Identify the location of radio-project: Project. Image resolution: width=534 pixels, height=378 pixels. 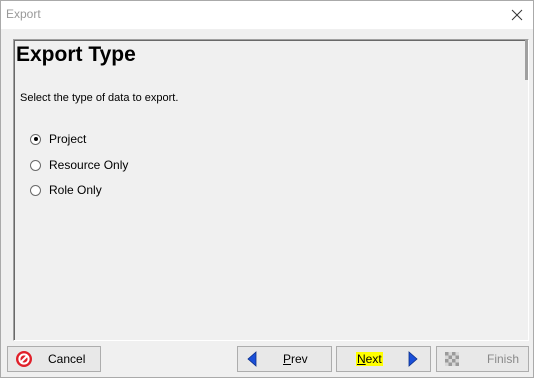
(58, 139).